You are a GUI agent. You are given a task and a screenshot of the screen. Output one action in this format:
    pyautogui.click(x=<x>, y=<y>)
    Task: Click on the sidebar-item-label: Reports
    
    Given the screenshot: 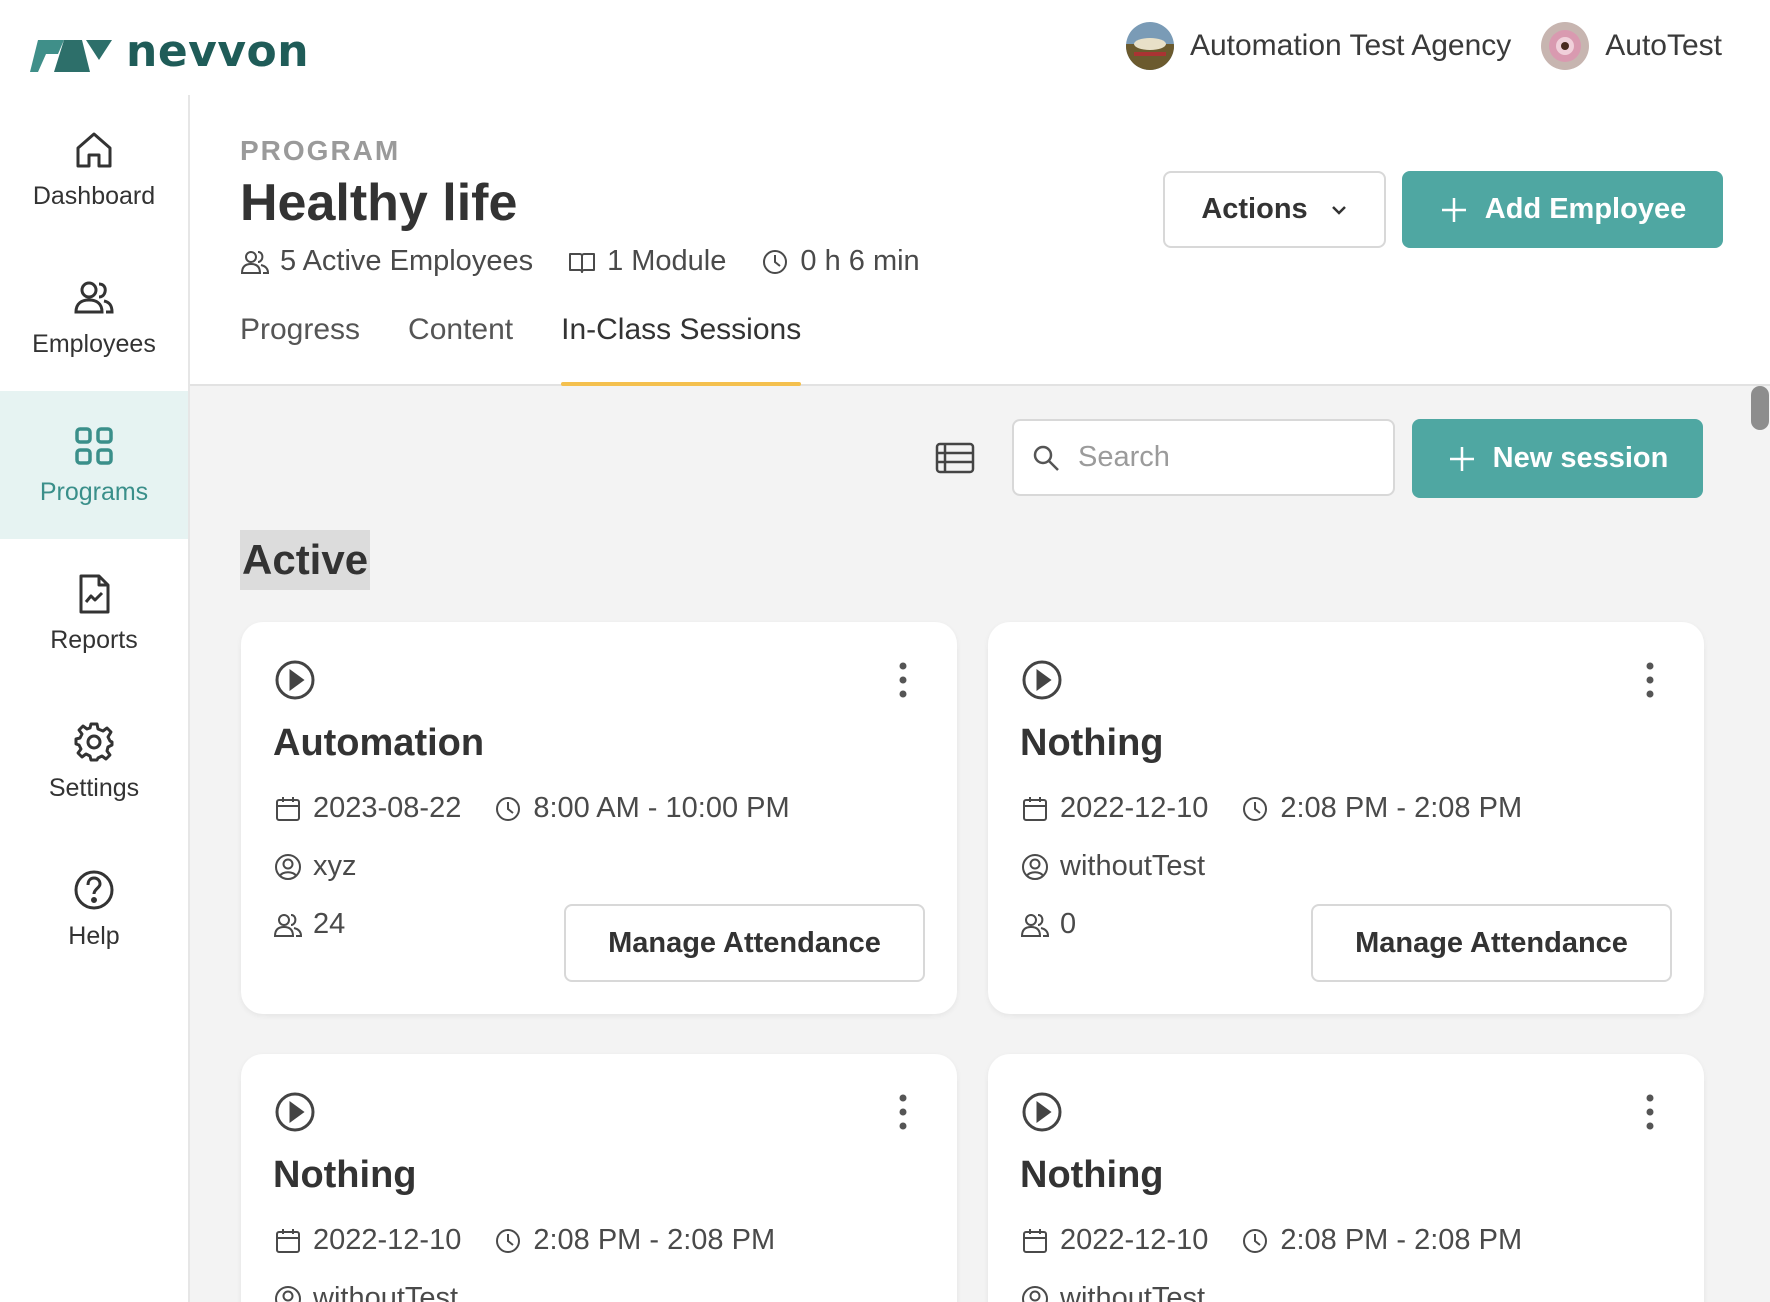 What is the action you would take?
    pyautogui.click(x=94, y=639)
    